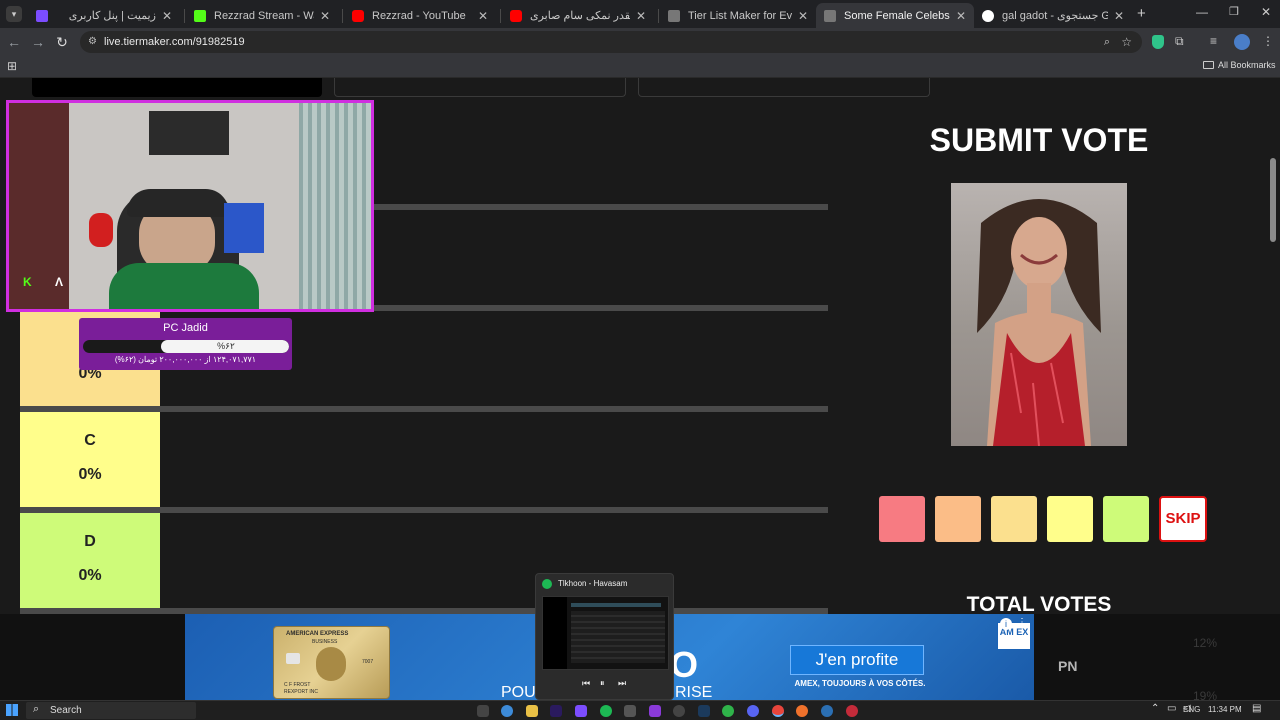 The width and height of the screenshot is (1280, 720). What do you see at coordinates (778, 711) in the screenshot?
I see `chrome-icon` at bounding box center [778, 711].